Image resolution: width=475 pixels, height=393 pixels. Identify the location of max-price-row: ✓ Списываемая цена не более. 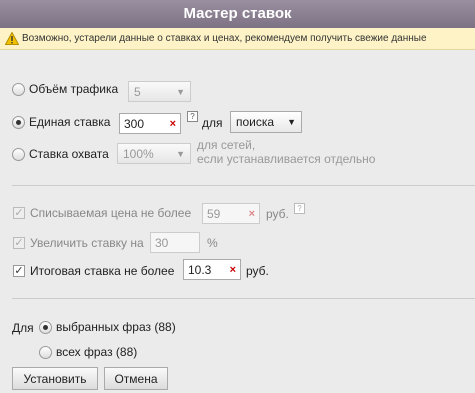
(102, 213).